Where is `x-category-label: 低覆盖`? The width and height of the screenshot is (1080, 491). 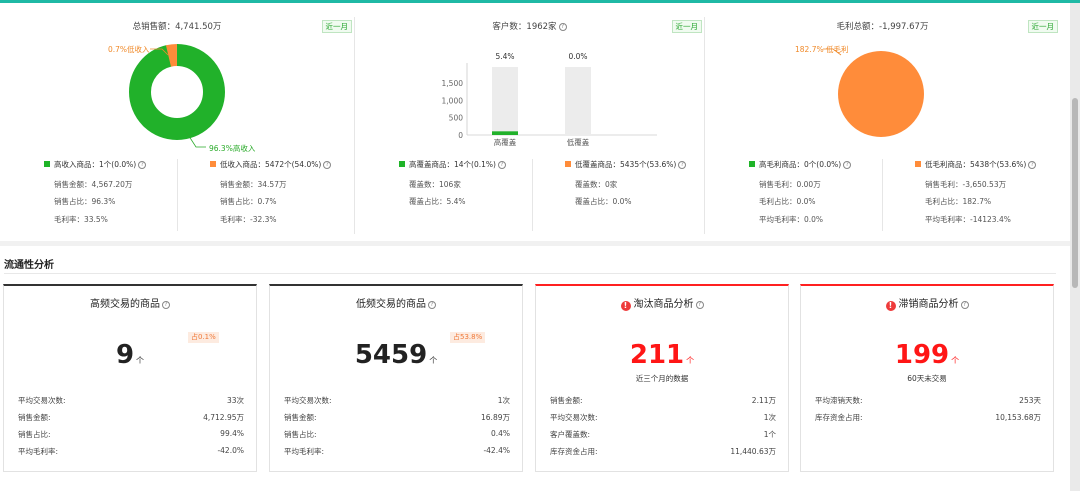 x-category-label: 低覆盖 is located at coordinates (578, 142).